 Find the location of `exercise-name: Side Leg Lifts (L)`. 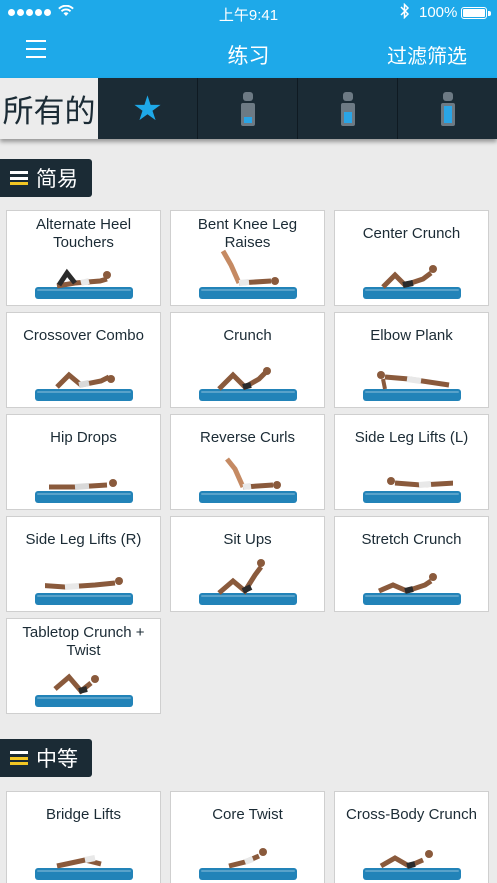

exercise-name: Side Leg Lifts (L) is located at coordinates (411, 437).